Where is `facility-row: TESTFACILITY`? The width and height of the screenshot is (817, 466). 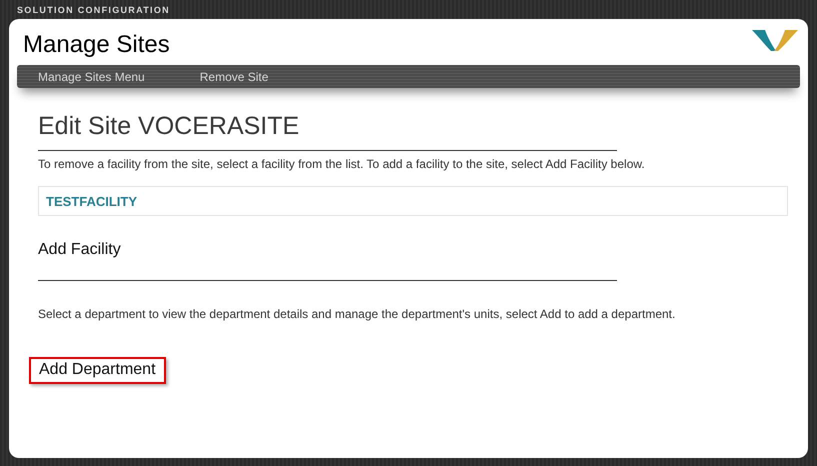
facility-row: TESTFACILITY is located at coordinates (413, 201).